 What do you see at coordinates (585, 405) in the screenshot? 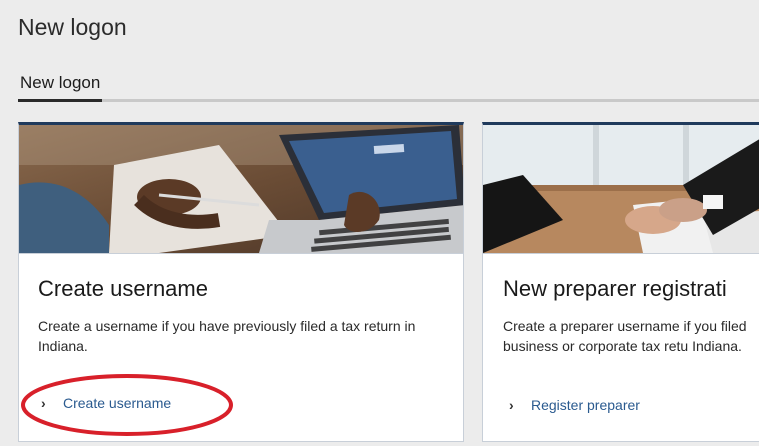
I see `link-label: Register preparer` at bounding box center [585, 405].